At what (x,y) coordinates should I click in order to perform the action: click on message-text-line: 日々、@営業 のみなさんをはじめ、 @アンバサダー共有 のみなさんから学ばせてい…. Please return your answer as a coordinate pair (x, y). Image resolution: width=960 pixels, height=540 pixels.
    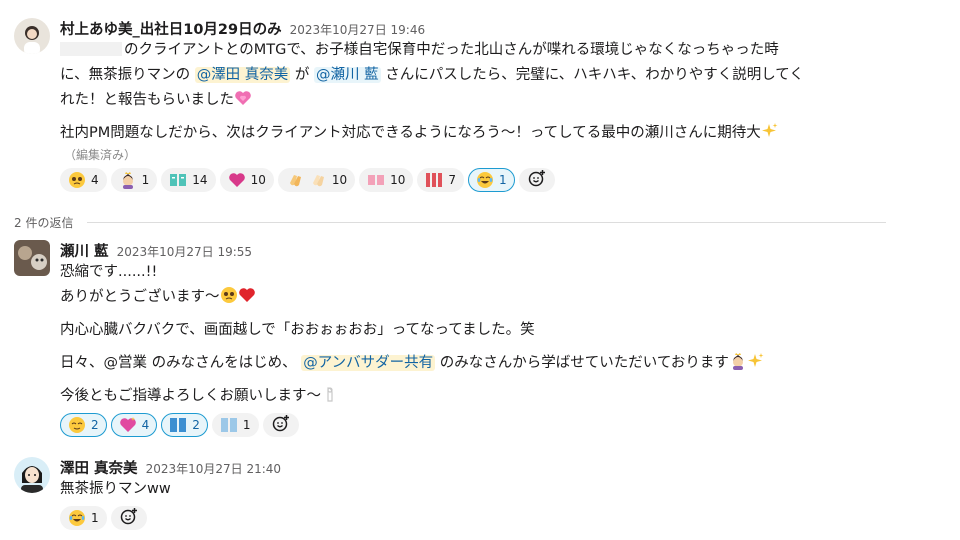
    Looking at the image, I should click on (482, 363).